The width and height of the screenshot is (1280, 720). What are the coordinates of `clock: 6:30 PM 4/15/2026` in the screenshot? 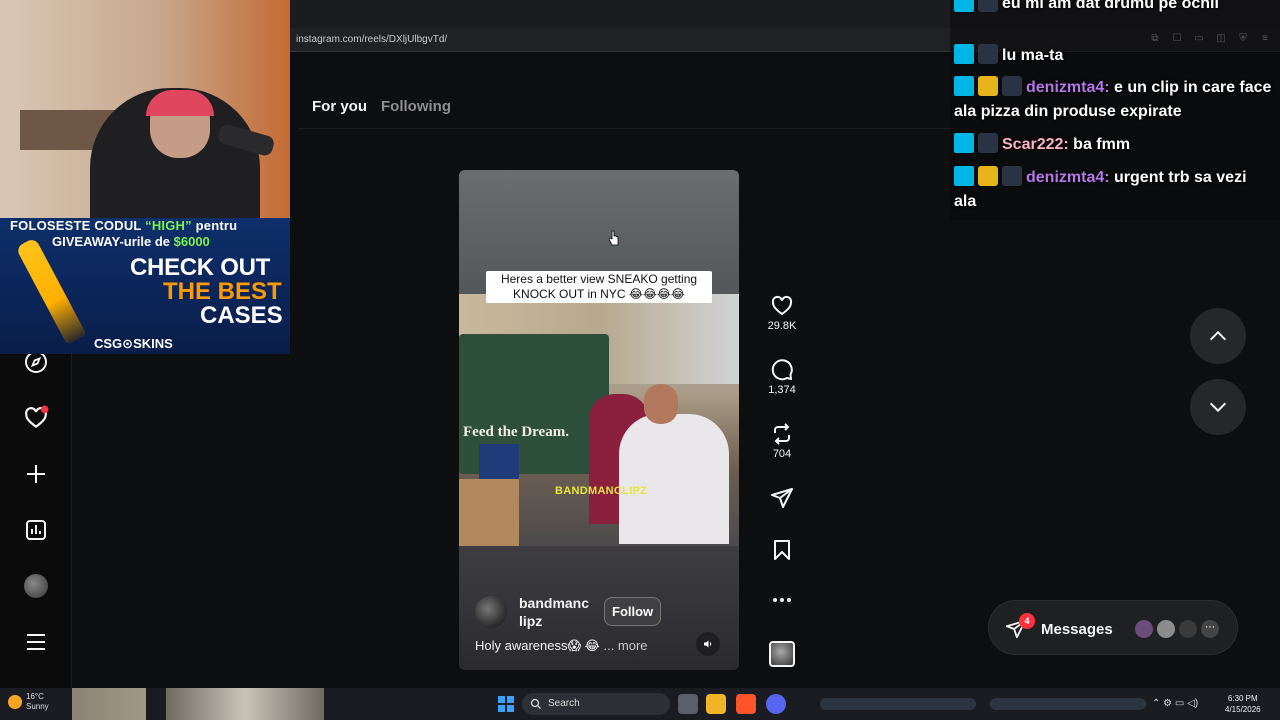 It's located at (1243, 704).